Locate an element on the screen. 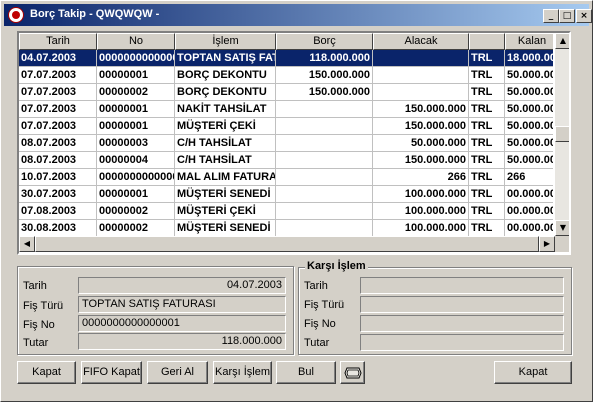  horizontal-scroll-thumb is located at coordinates (287, 244).